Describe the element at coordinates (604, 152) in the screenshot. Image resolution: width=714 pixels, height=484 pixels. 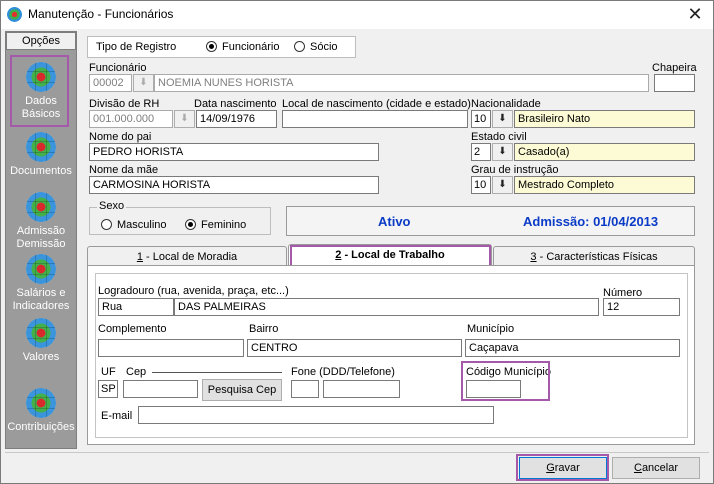
I see `estado-civil-field: Casado(a)` at that location.